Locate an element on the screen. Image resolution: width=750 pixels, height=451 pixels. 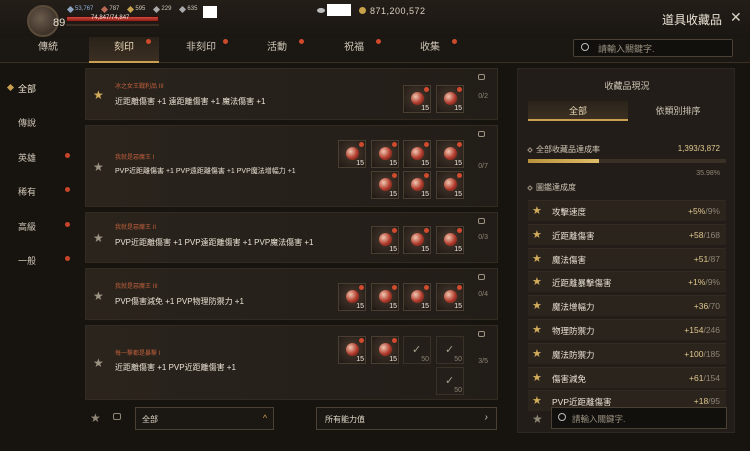
lock-filter-icon is located at coordinates (117, 416).